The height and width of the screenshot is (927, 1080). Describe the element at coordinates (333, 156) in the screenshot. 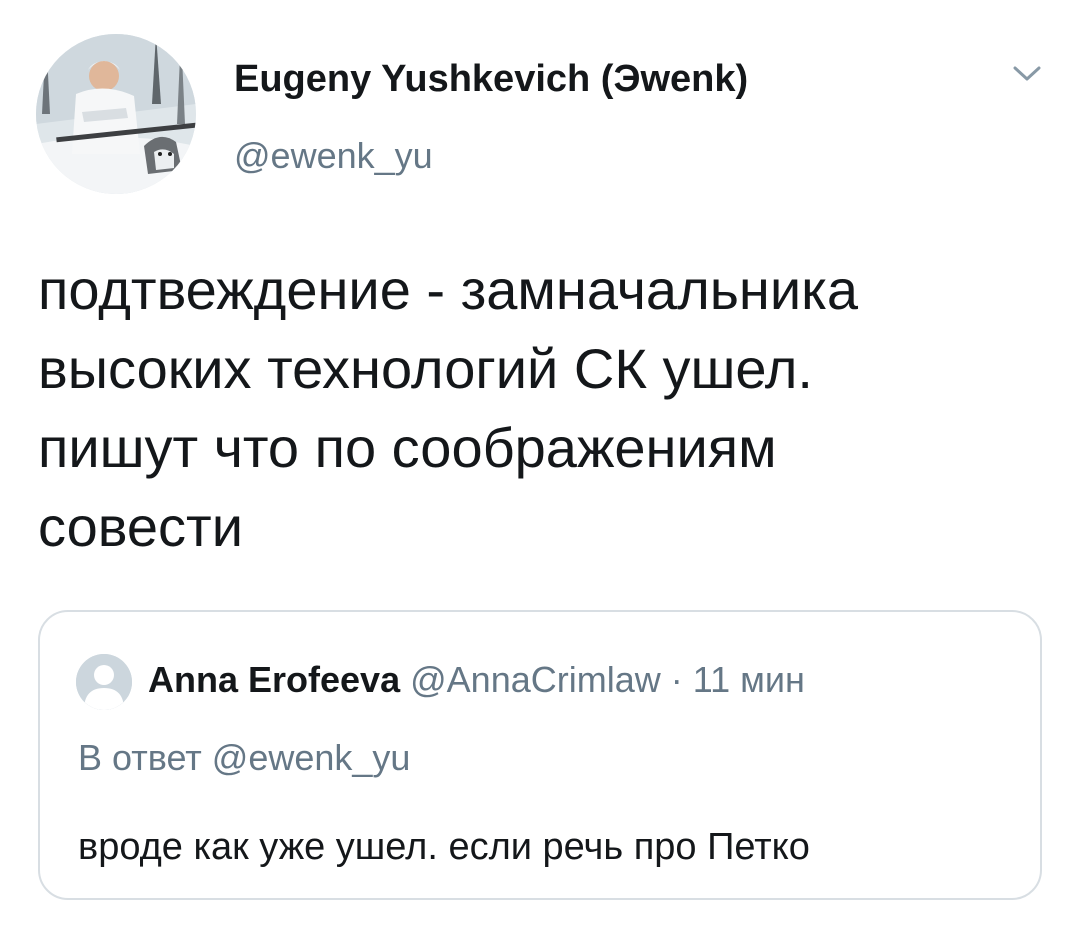

I see `author-handle: @ewenk_yu` at that location.